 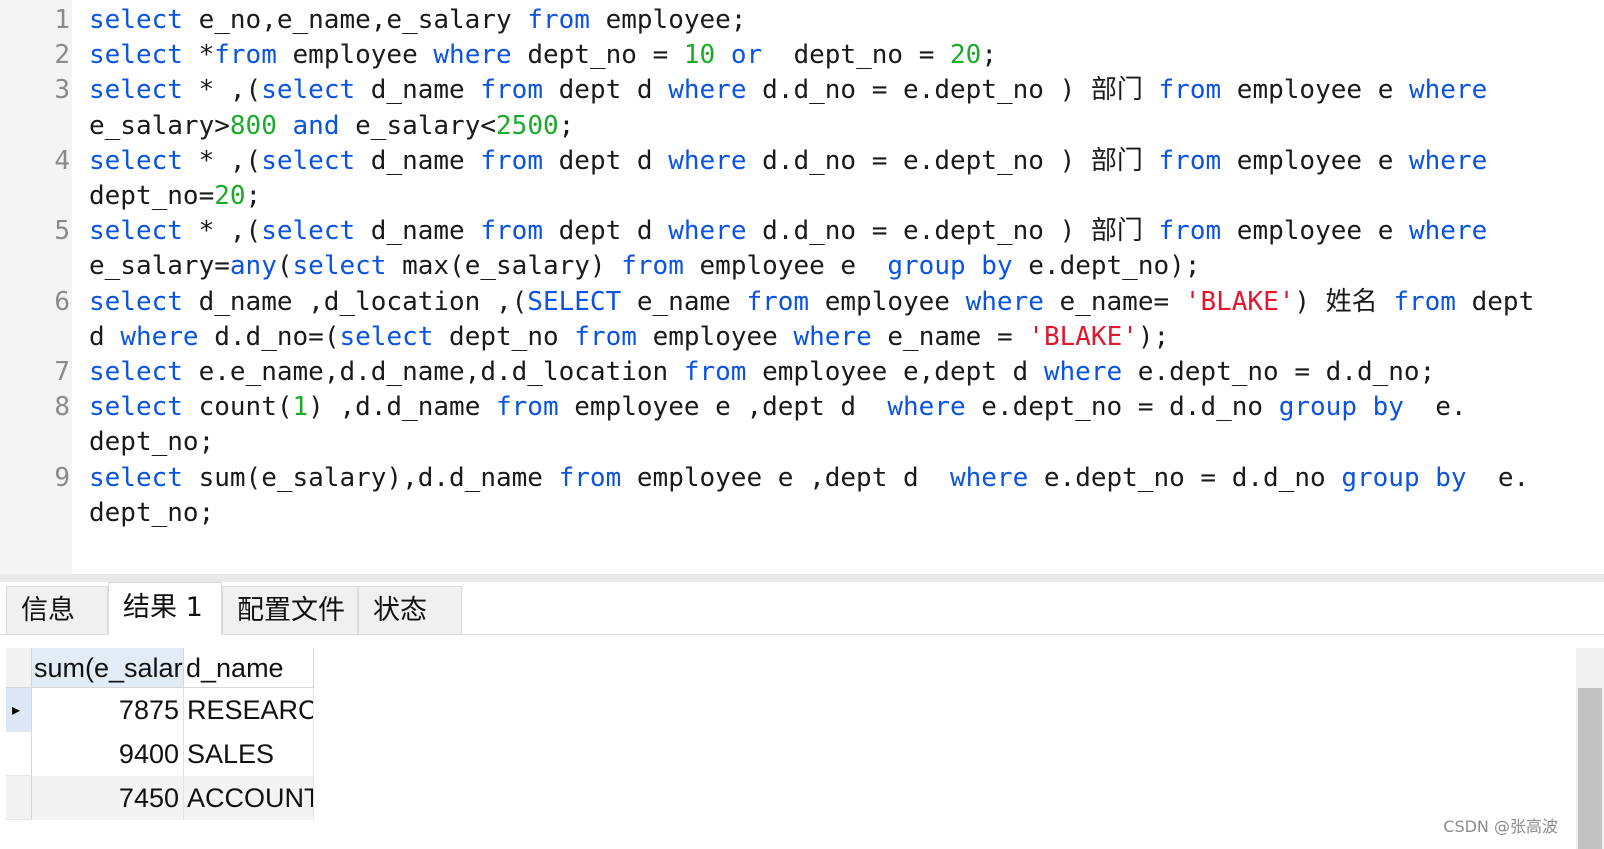 What do you see at coordinates (355, 20) in the screenshot?
I see `sql-text: e_no,e_name,e_salary` at bounding box center [355, 20].